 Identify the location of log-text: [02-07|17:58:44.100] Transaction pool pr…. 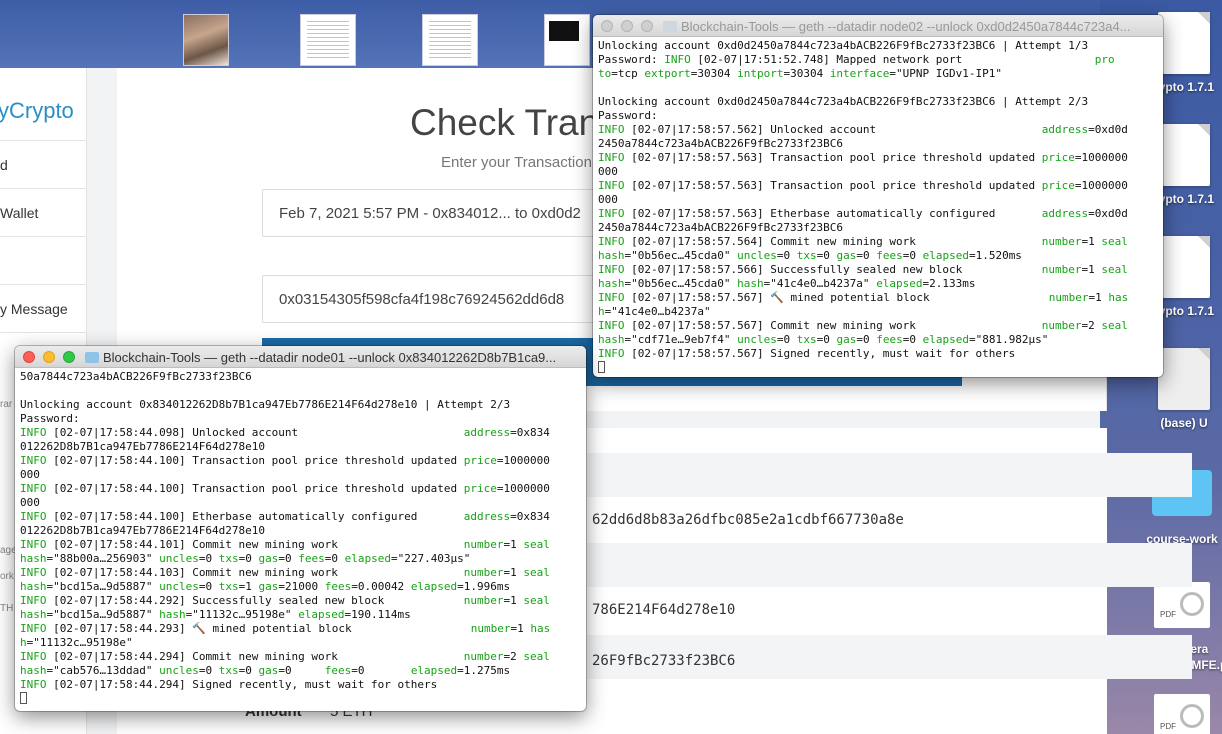
(255, 488).